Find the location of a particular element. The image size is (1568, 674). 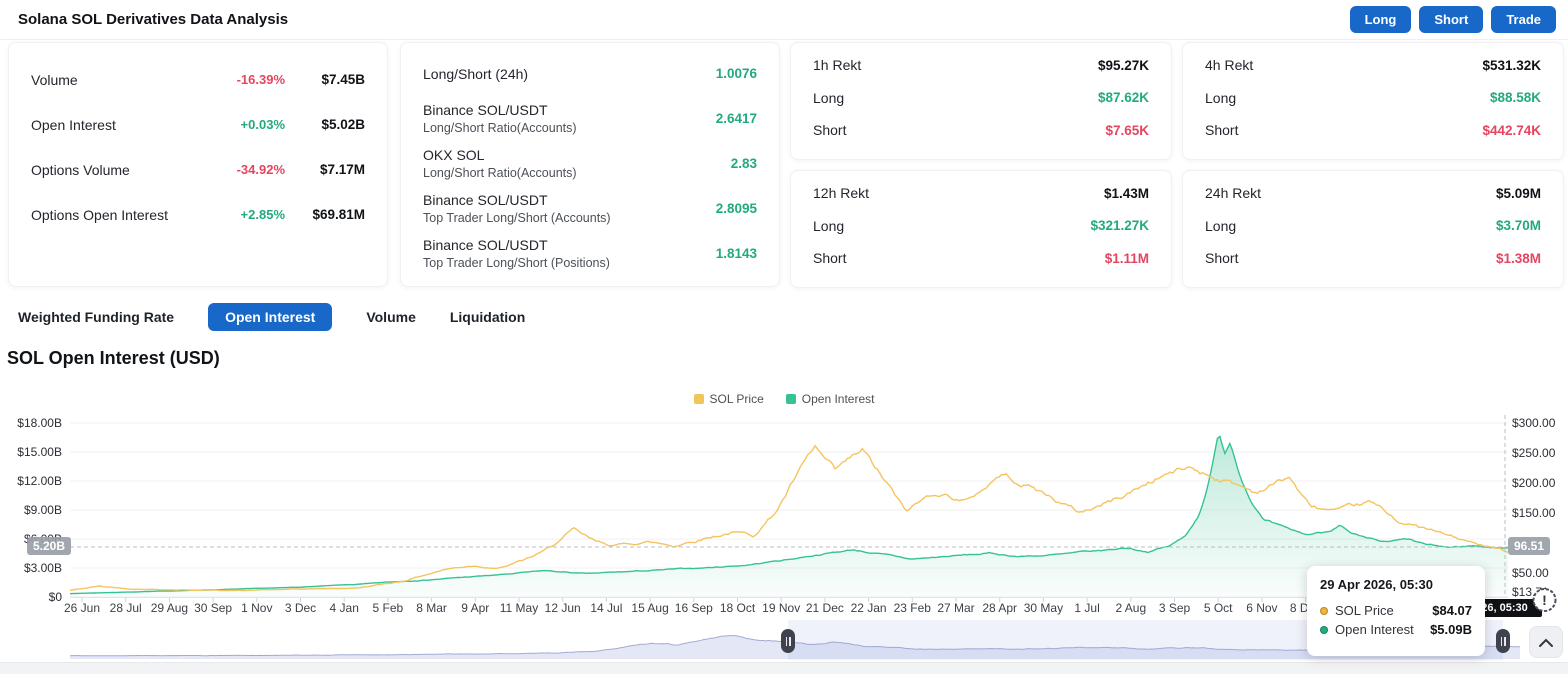

ratio-row: OKX SOL Long/Short Ratio(Accounts) 2.83 is located at coordinates (590, 163).